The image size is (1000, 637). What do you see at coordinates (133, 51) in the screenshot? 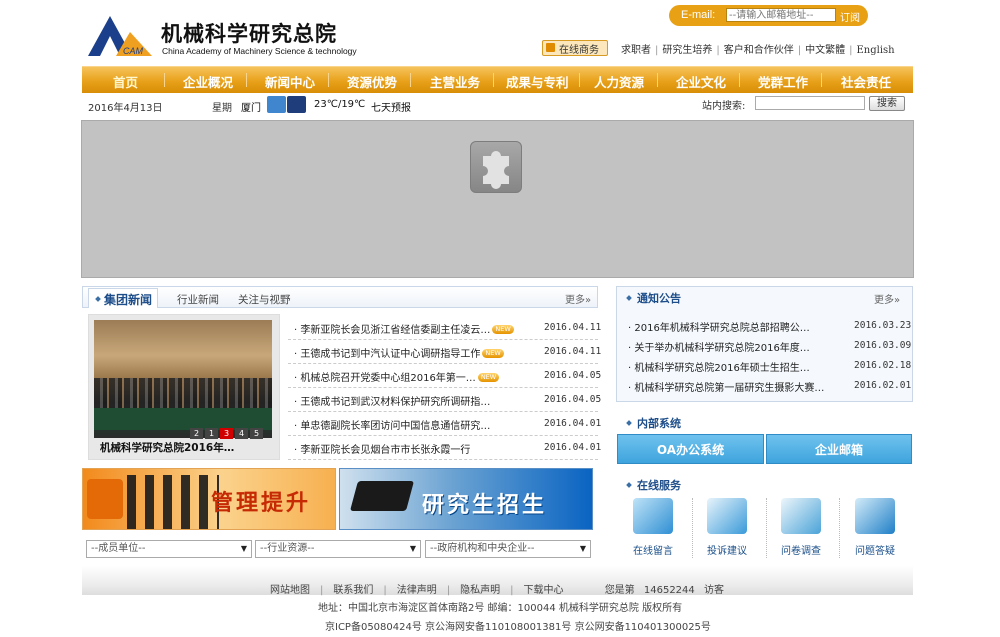
I see `svg-text: CAM` at bounding box center [133, 51].